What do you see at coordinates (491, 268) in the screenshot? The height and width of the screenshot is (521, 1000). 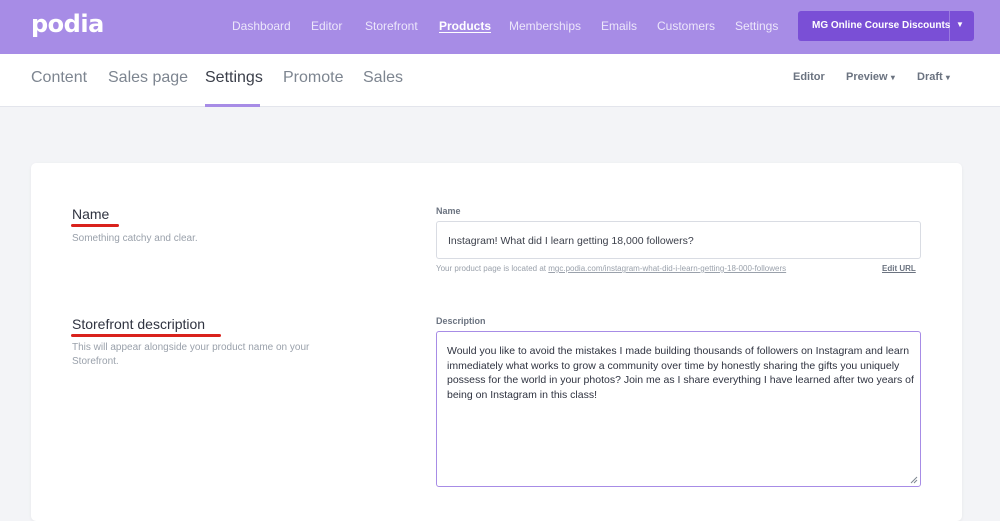 I see `url-prefix: Your product page is located at` at bounding box center [491, 268].